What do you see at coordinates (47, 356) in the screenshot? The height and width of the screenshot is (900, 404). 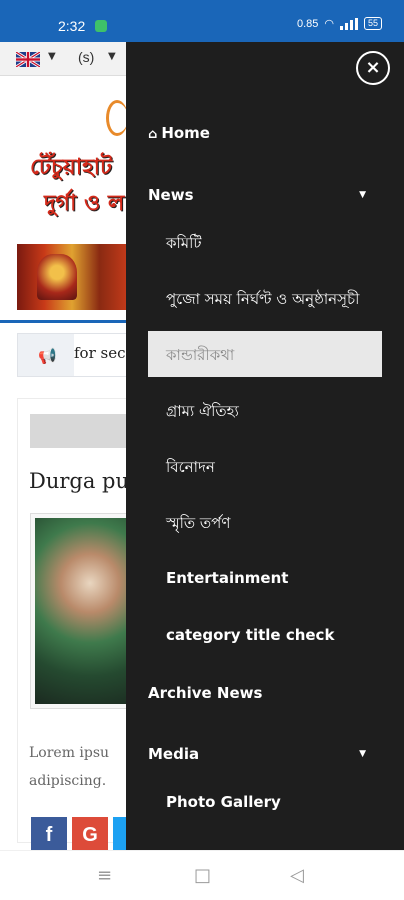 I see `megaphone-icon: 📢` at bounding box center [47, 356].